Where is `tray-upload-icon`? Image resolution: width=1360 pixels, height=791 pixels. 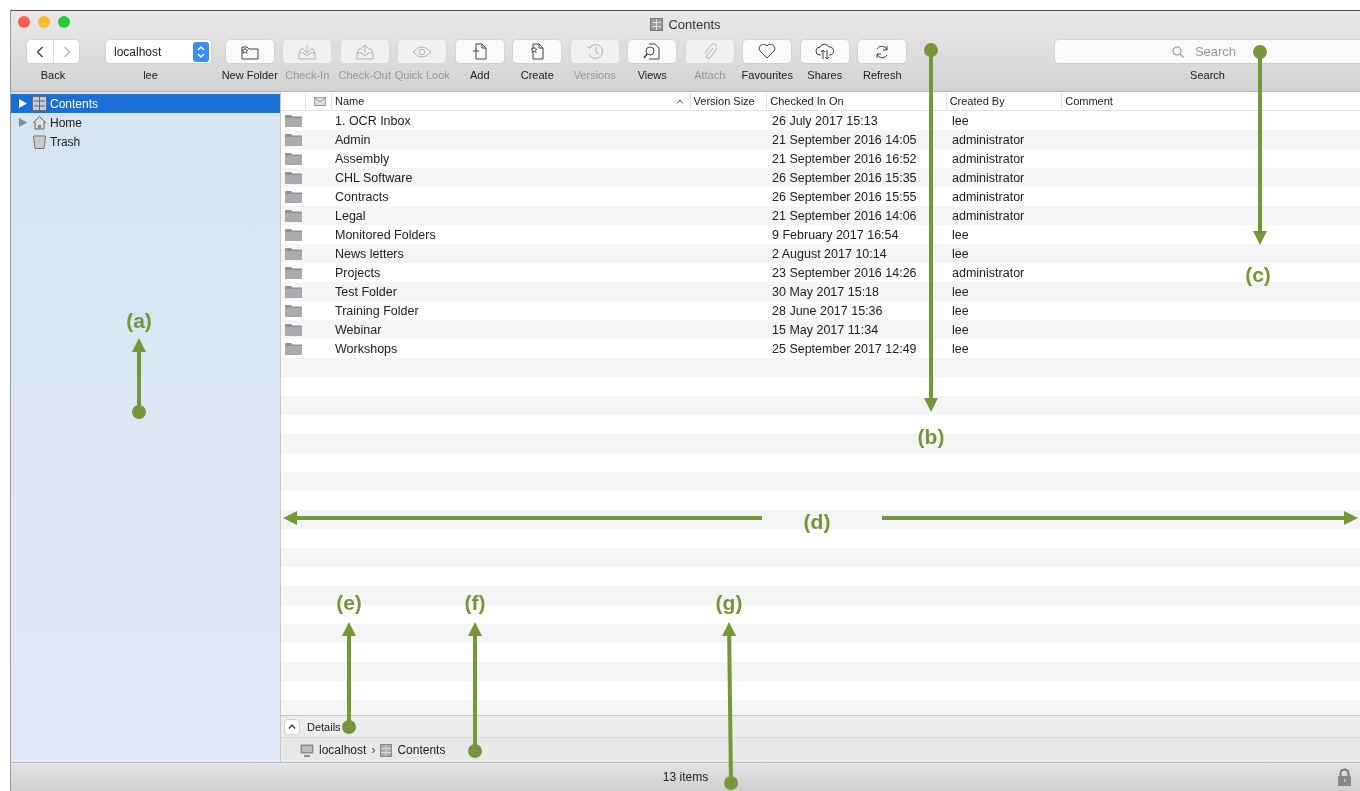 tray-upload-icon is located at coordinates (364, 51).